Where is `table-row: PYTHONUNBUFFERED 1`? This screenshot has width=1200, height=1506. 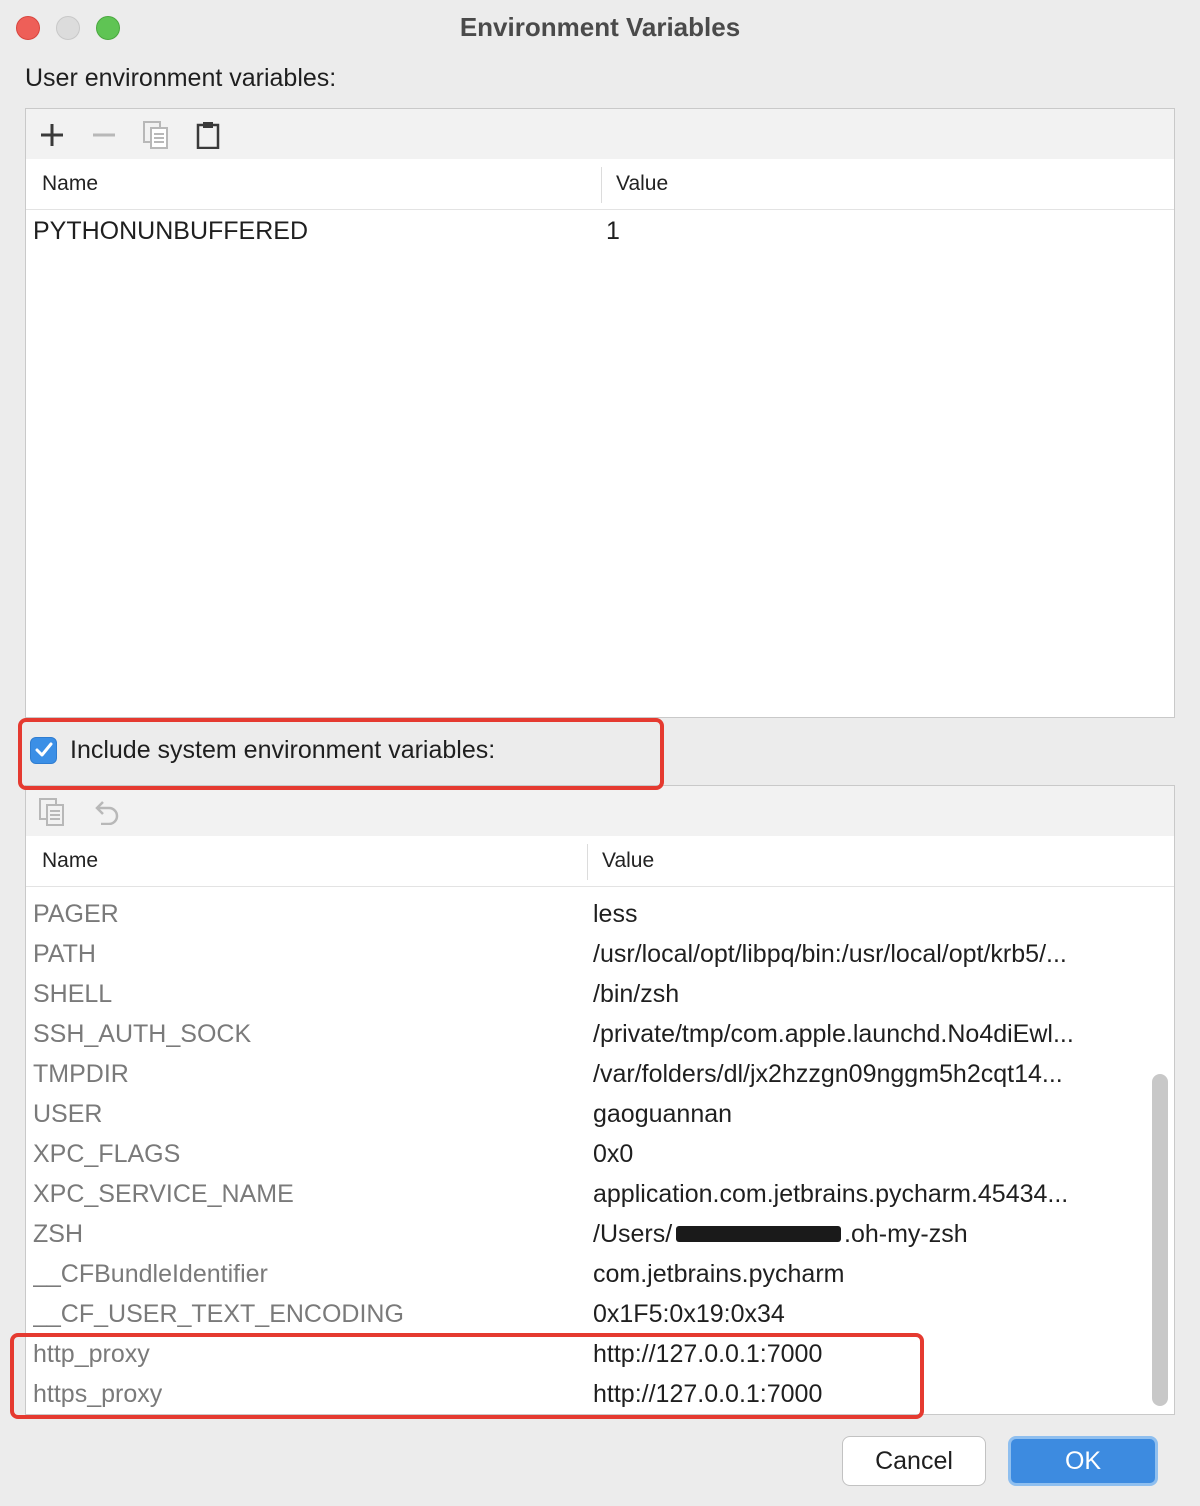
table-row: PYTHONUNBUFFERED 1 is located at coordinates (600, 231).